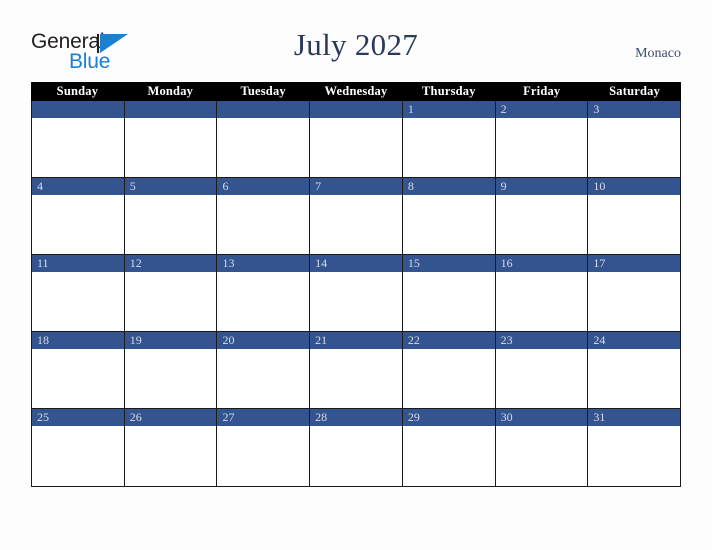  I want to click on calendar-week-row: 11 12 13 14 15 16 17, so click(356, 293).